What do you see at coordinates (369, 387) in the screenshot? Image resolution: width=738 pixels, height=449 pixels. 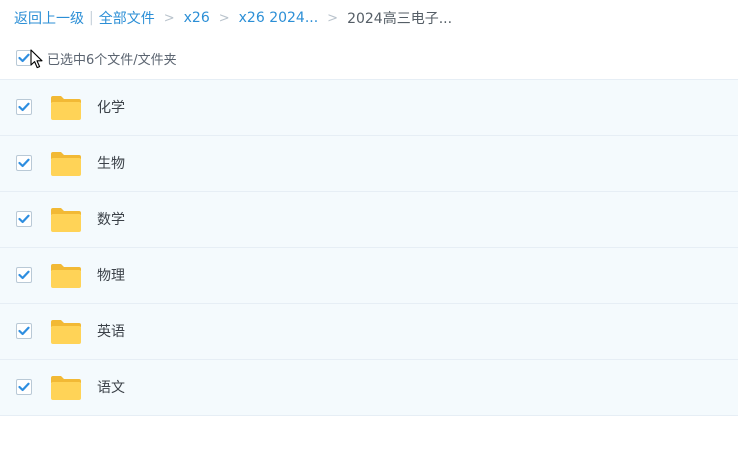 I see `file-row: 语文` at bounding box center [369, 387].